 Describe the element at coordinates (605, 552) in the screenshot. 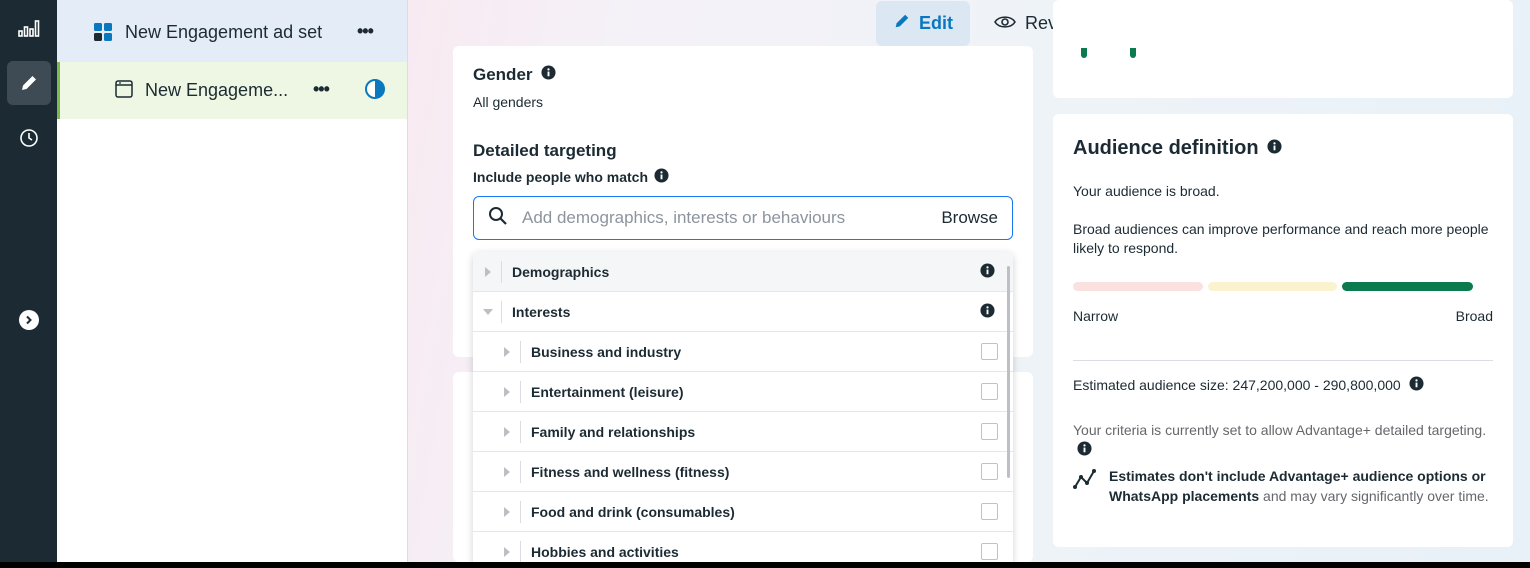

I see `interest-label: Hobbies and activities` at that location.